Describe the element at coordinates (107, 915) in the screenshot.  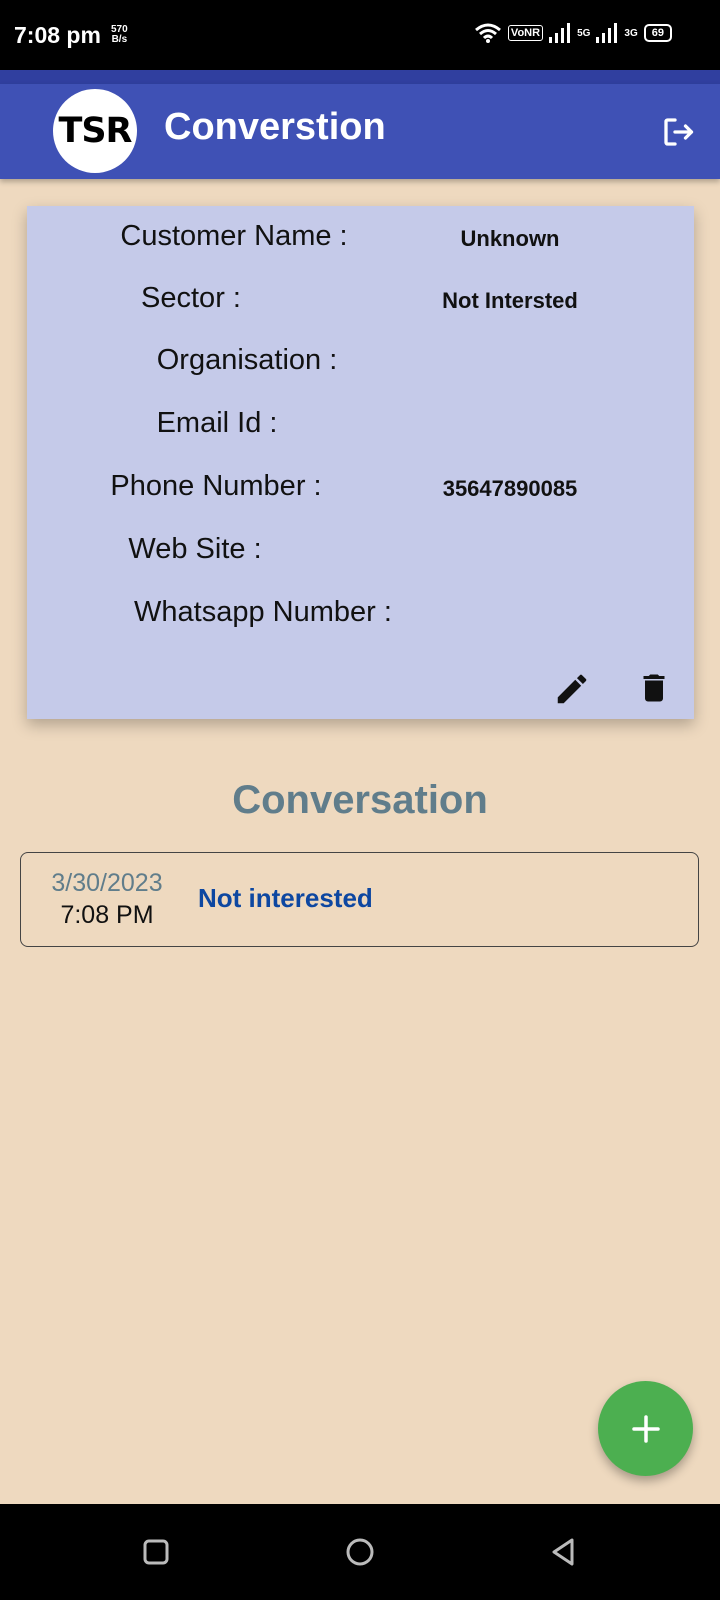
I see `conversation-time: 7:08 PM` at that location.